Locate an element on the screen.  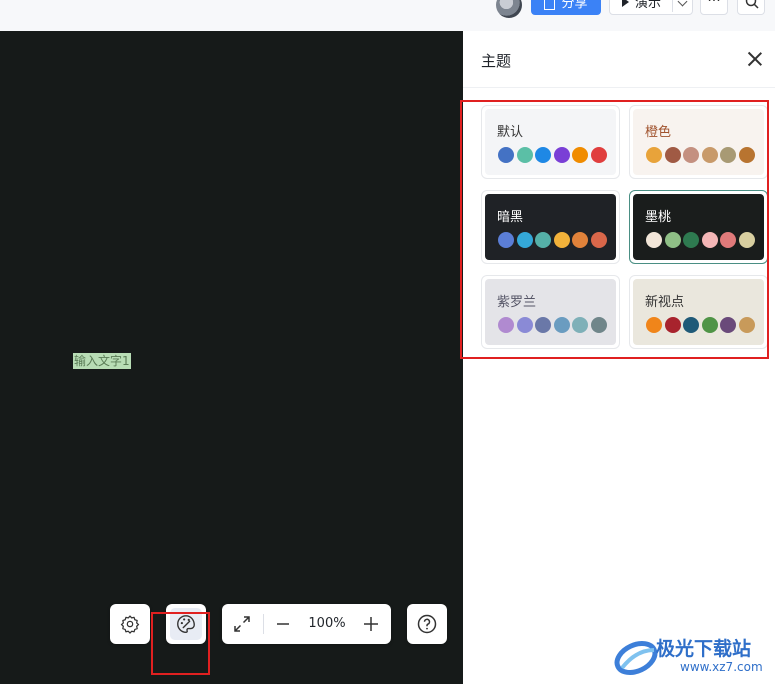
search-button is located at coordinates (751, 7).